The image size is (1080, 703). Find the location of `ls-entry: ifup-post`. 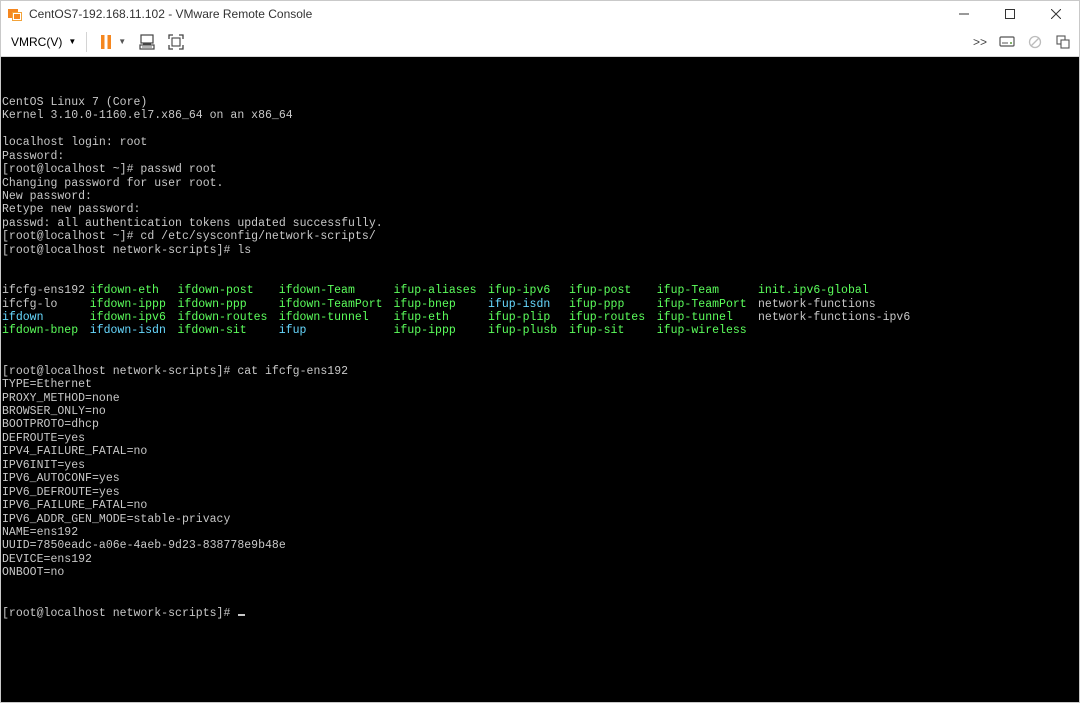

ls-entry: ifup-post is located at coordinates (600, 291).